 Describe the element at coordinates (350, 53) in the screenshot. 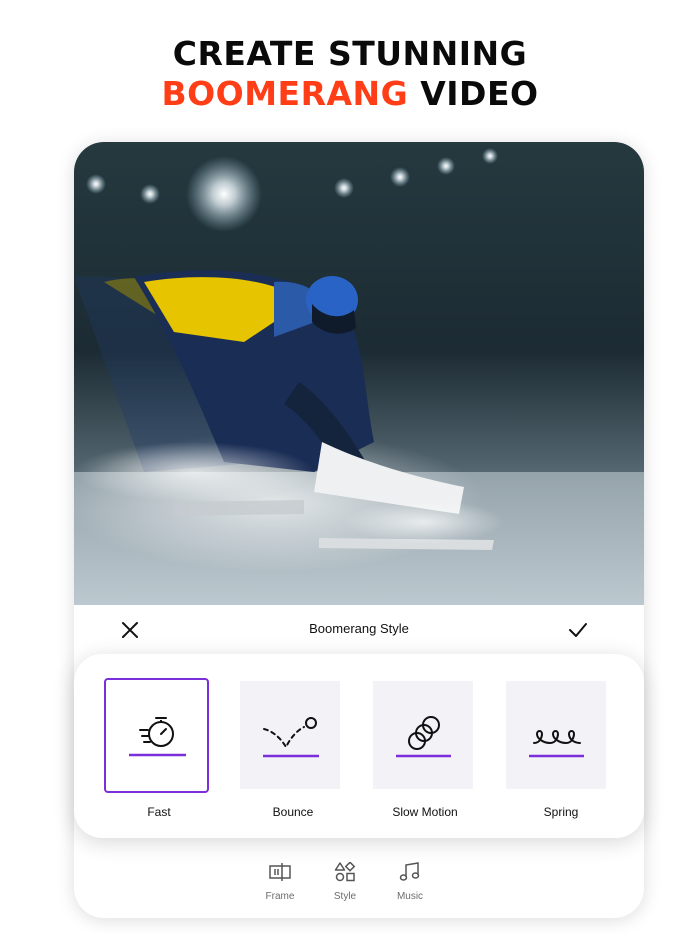

I see `headline-line1: CREATE STUNNING` at that location.